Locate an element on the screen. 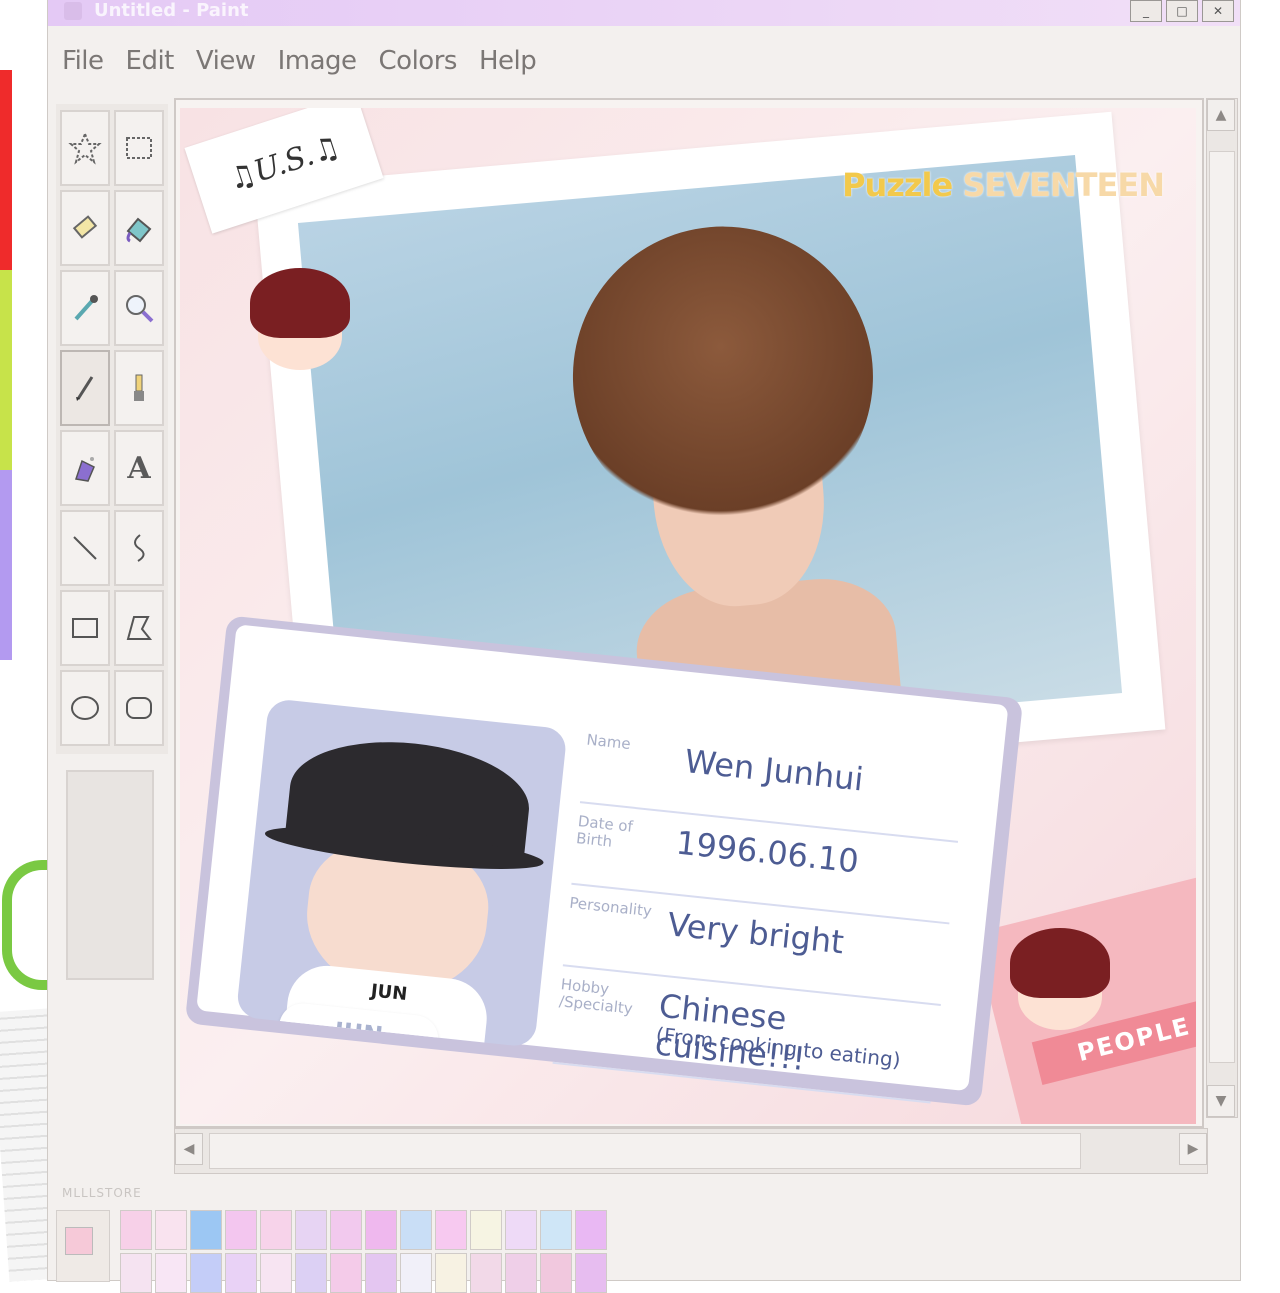 The height and width of the screenshot is (1293, 1280). menu-colors: Colors is located at coordinates (418, 61).